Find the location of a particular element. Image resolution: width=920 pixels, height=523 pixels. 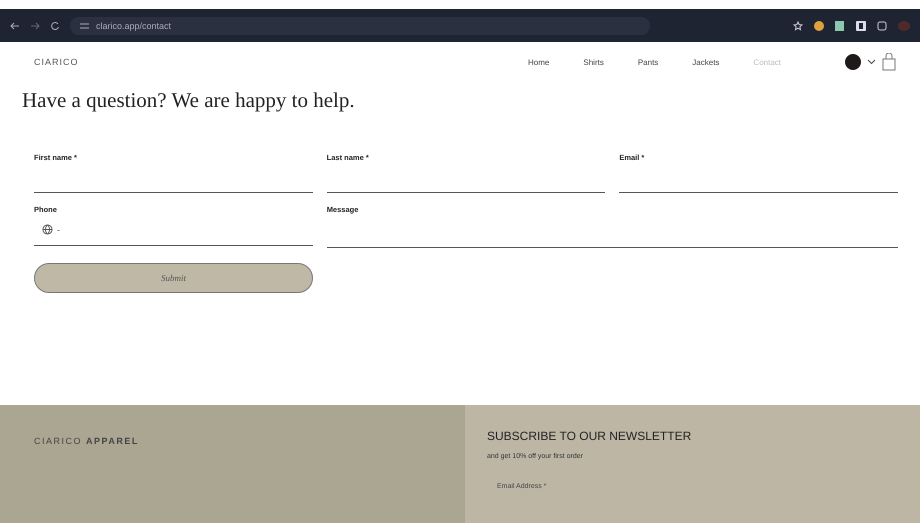

reload-icon is located at coordinates (55, 25).